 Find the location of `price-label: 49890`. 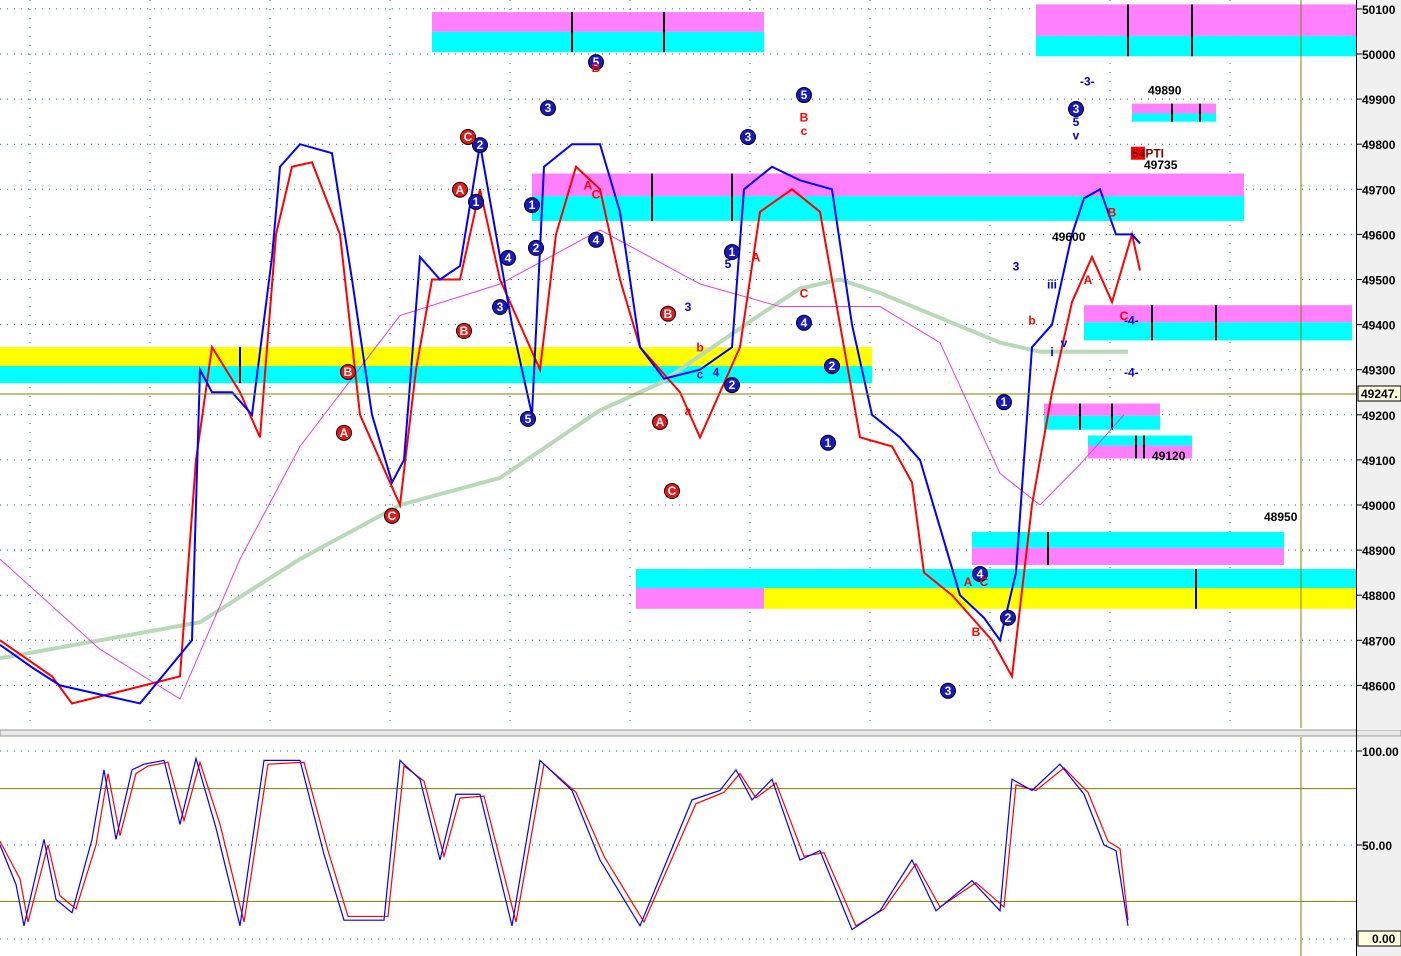

price-label: 49890 is located at coordinates (1165, 91).